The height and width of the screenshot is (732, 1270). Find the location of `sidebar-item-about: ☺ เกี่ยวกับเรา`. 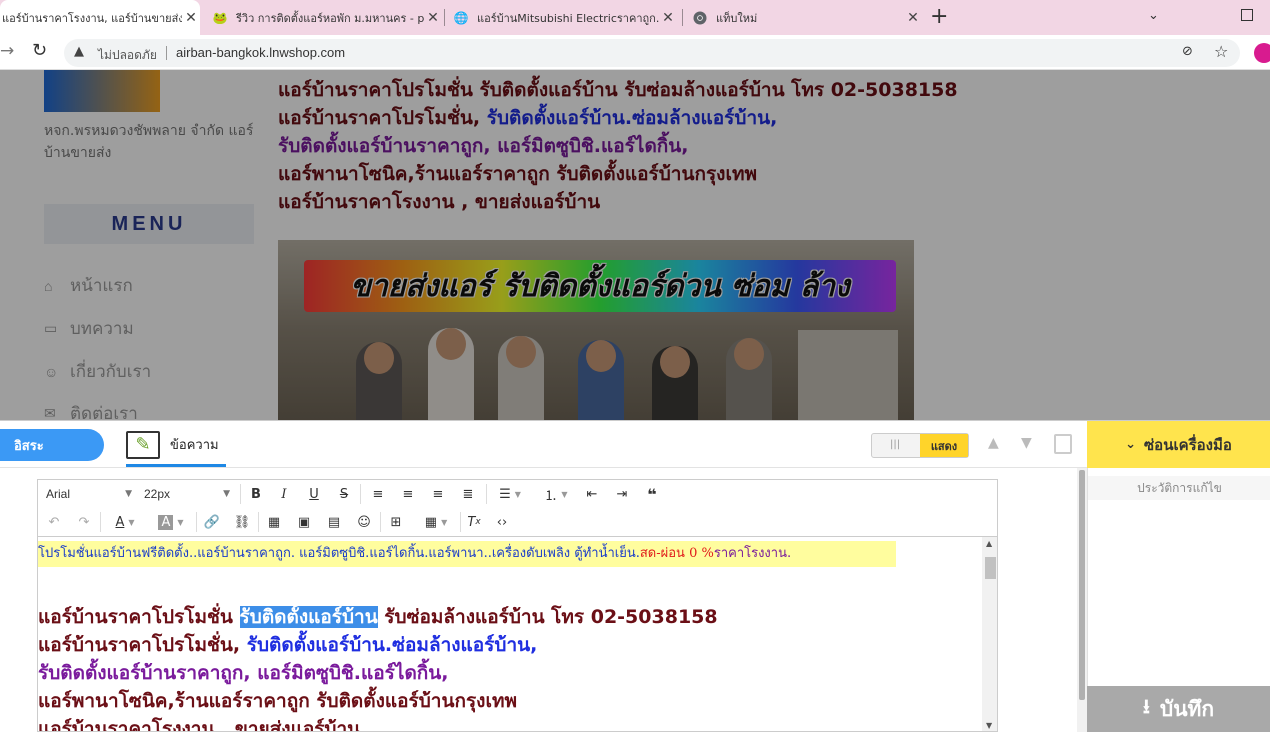

sidebar-item-about: ☺ เกี่ยวกับเรา is located at coordinates (97, 371).